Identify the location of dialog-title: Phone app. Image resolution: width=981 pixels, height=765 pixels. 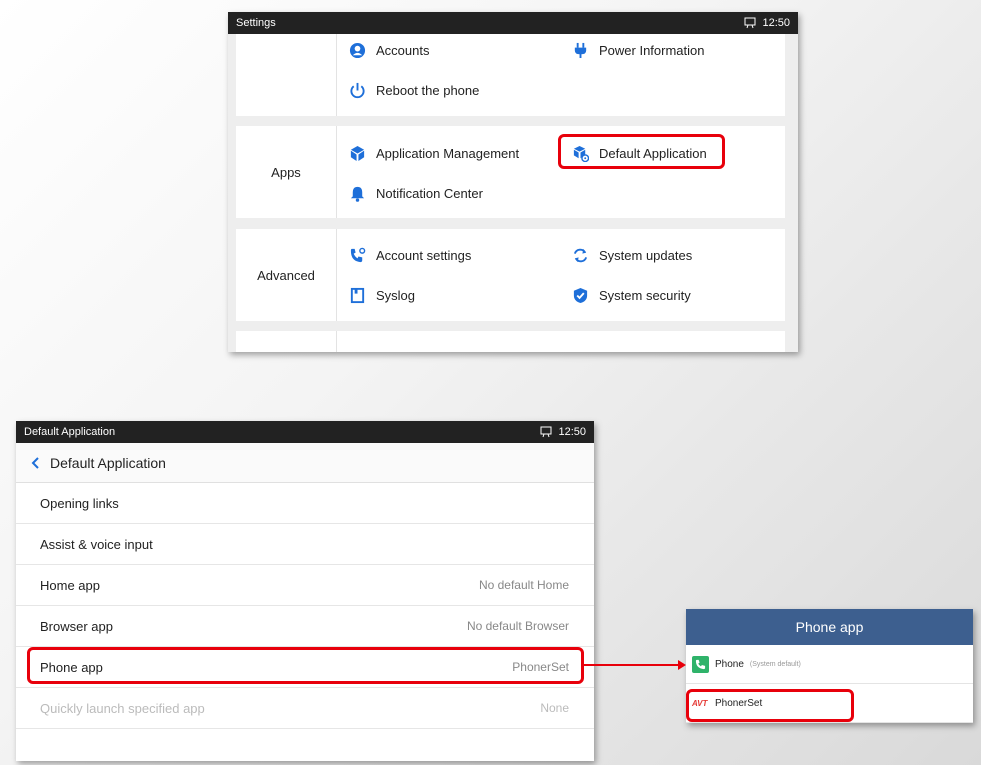
(829, 627).